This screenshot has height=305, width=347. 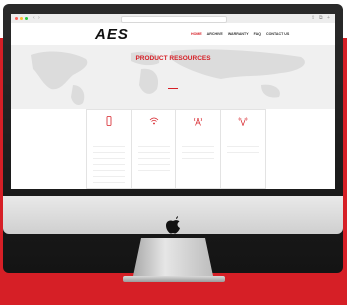 I want to click on hero-divider, so click(x=173, y=88).